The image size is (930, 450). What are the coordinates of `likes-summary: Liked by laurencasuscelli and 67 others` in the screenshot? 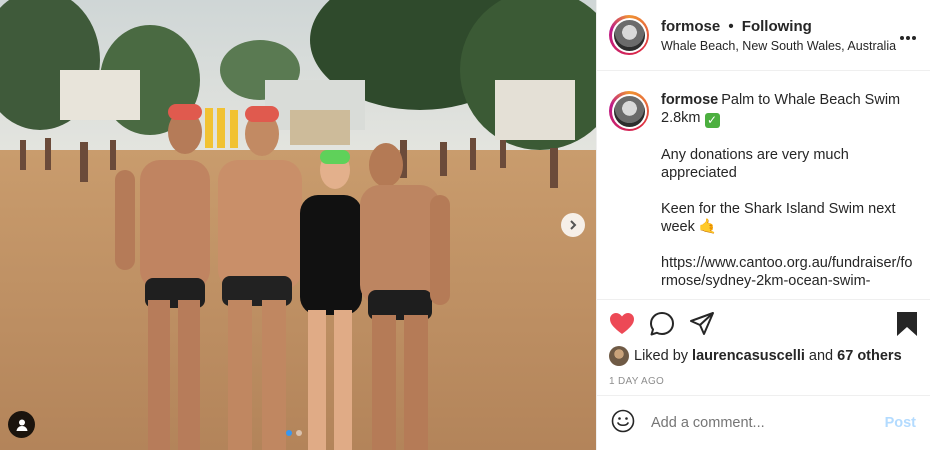 It's located at (763, 356).